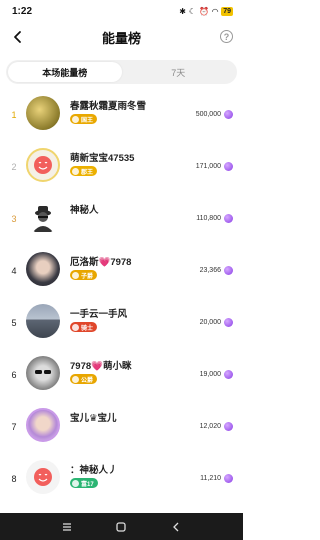 The width and height of the screenshot is (320, 540). I want to click on user-name: 一手云一手风, so click(99, 314).